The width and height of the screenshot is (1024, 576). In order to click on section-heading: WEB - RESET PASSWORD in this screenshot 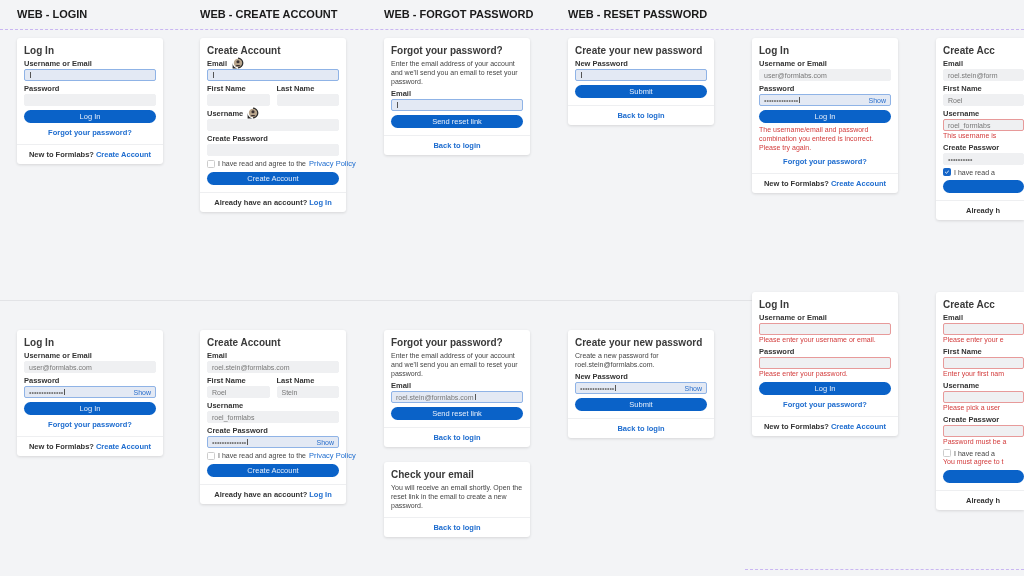, I will do `click(638, 14)`.